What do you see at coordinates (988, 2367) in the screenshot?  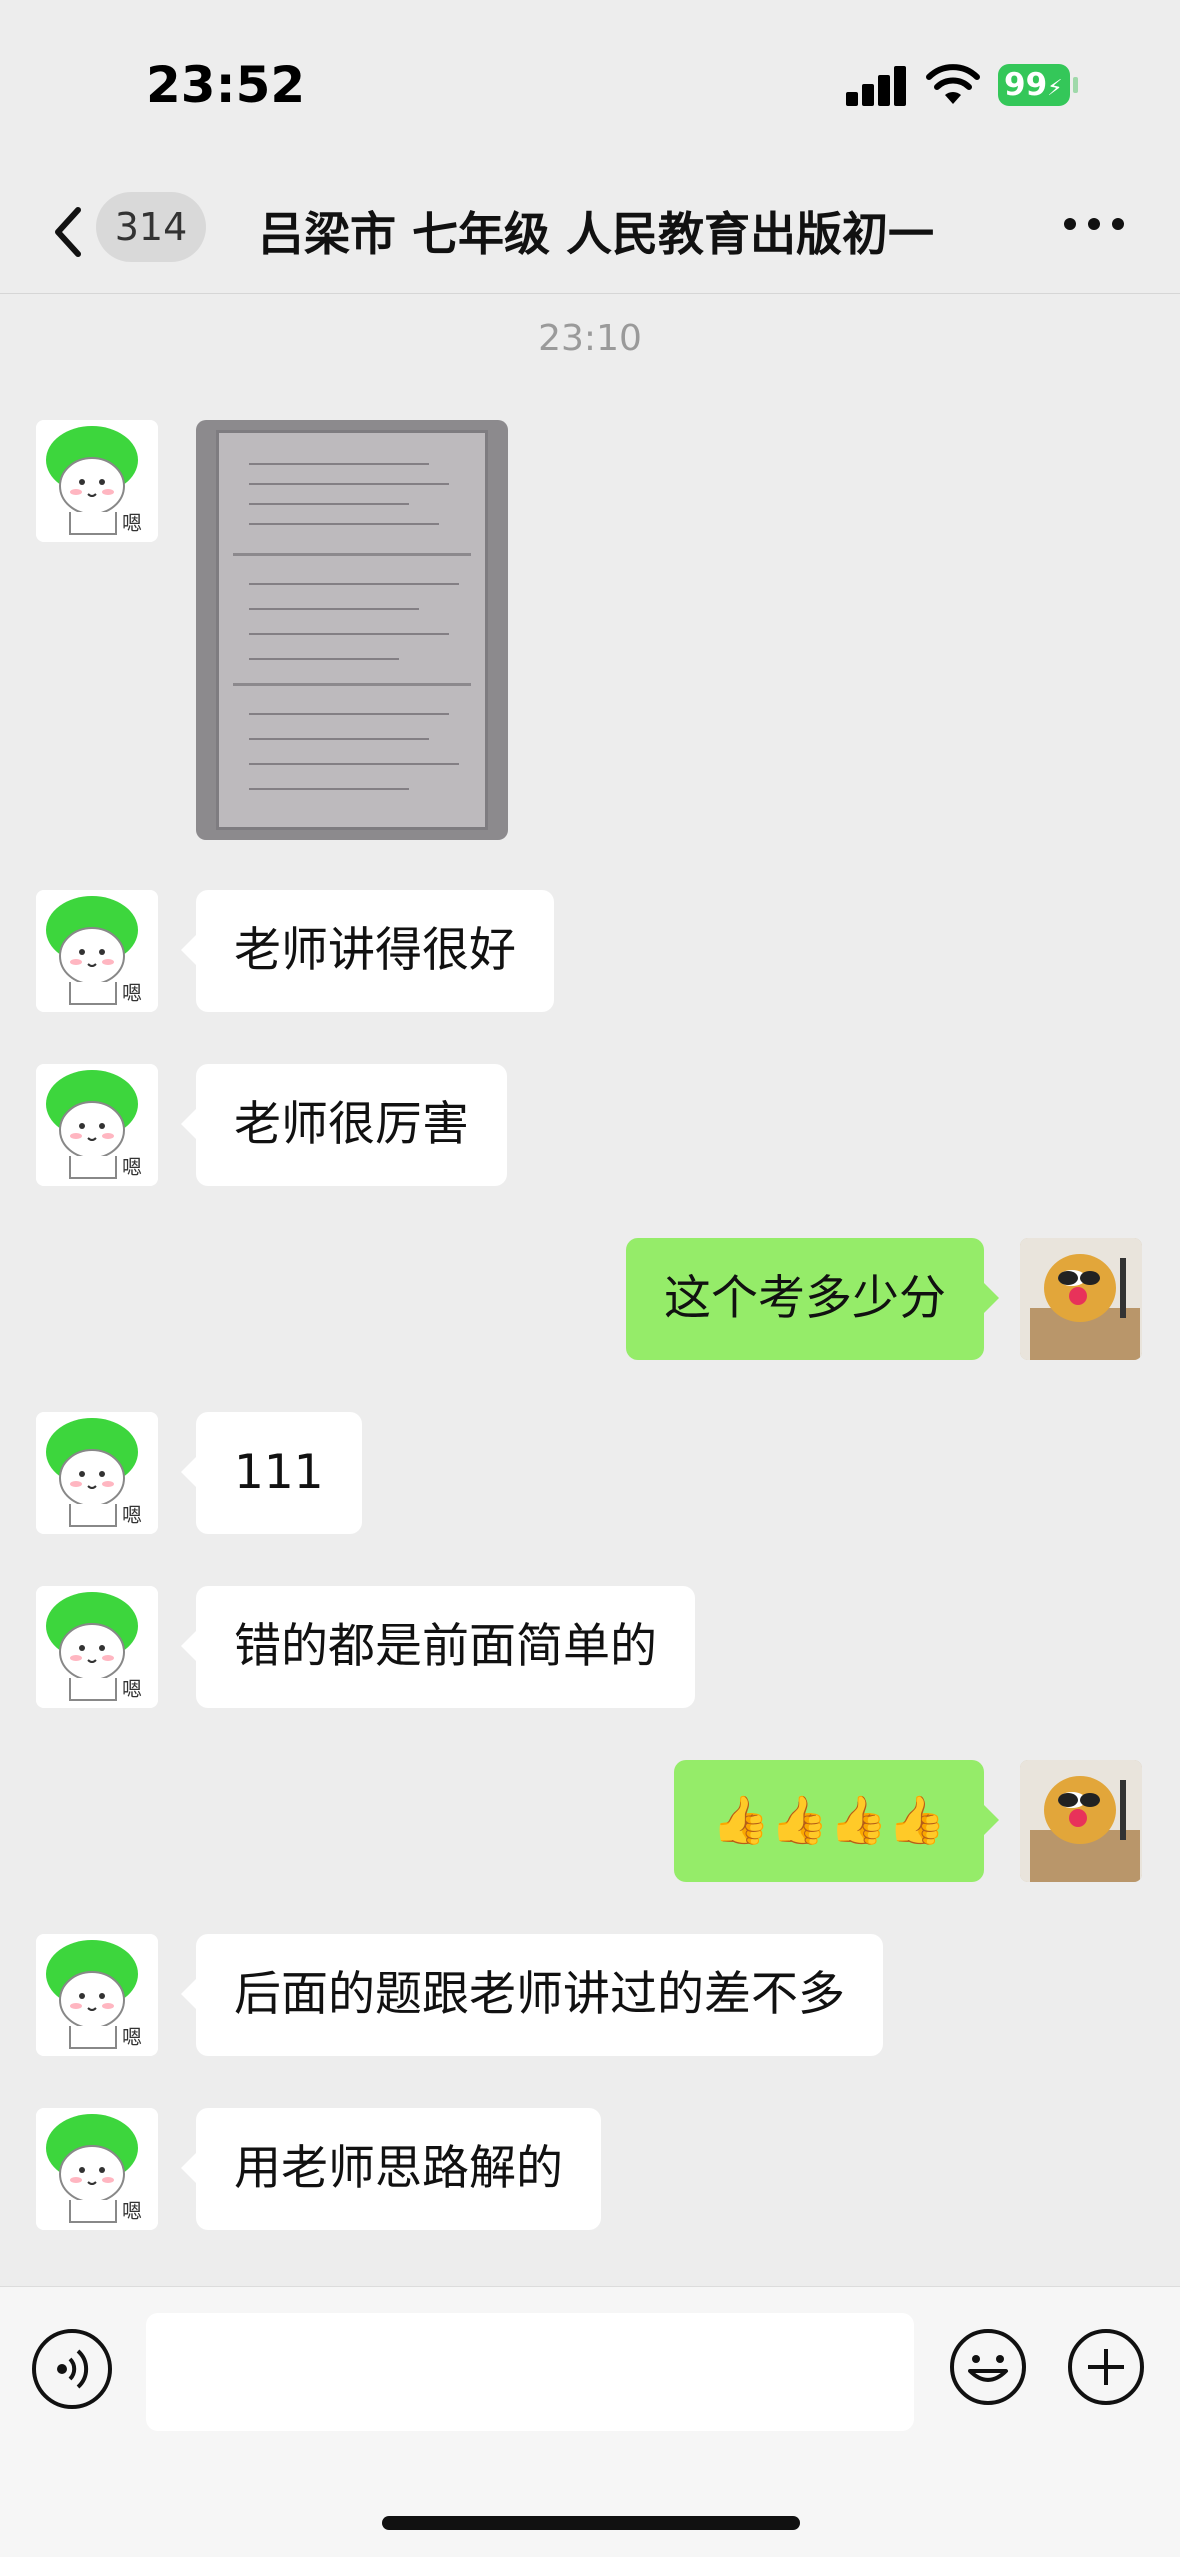 I see `emoji-icon` at bounding box center [988, 2367].